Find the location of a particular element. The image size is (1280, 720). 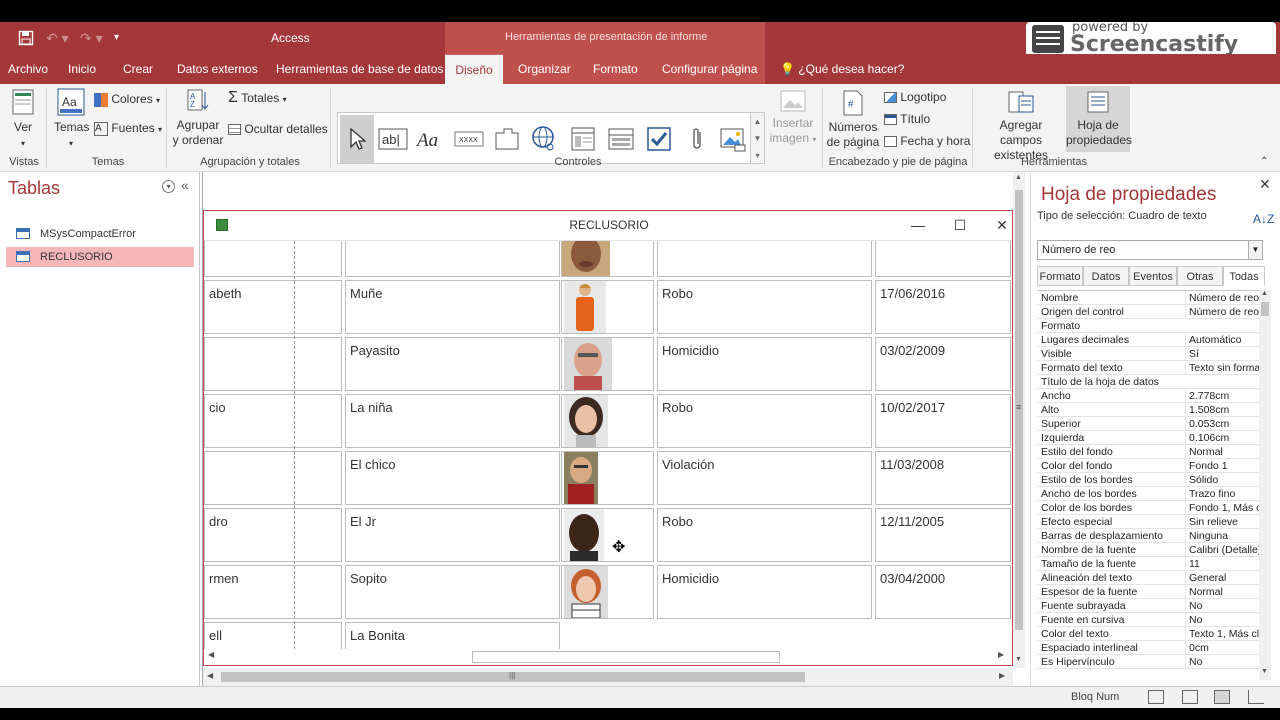

report-cell-name: abeth is located at coordinates (273, 307).